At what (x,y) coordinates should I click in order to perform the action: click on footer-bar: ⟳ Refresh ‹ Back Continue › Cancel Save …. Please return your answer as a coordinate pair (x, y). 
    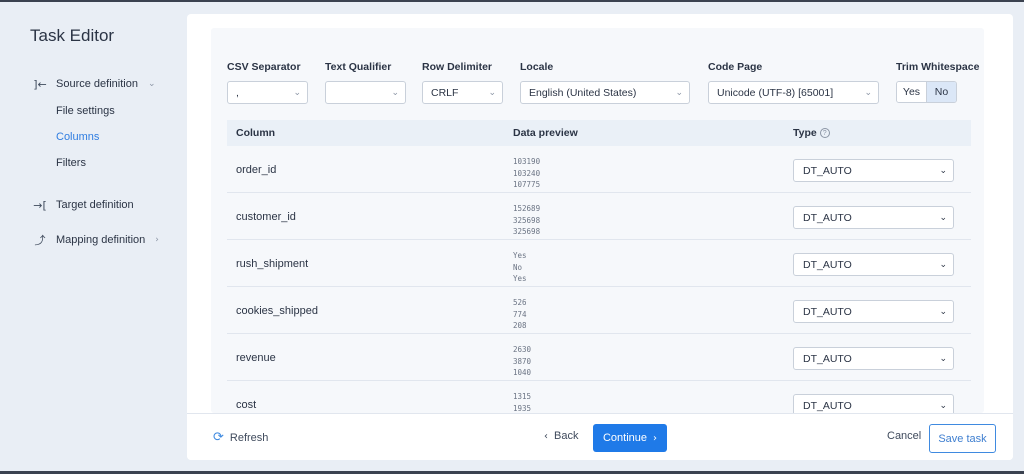
    Looking at the image, I should click on (600, 436).